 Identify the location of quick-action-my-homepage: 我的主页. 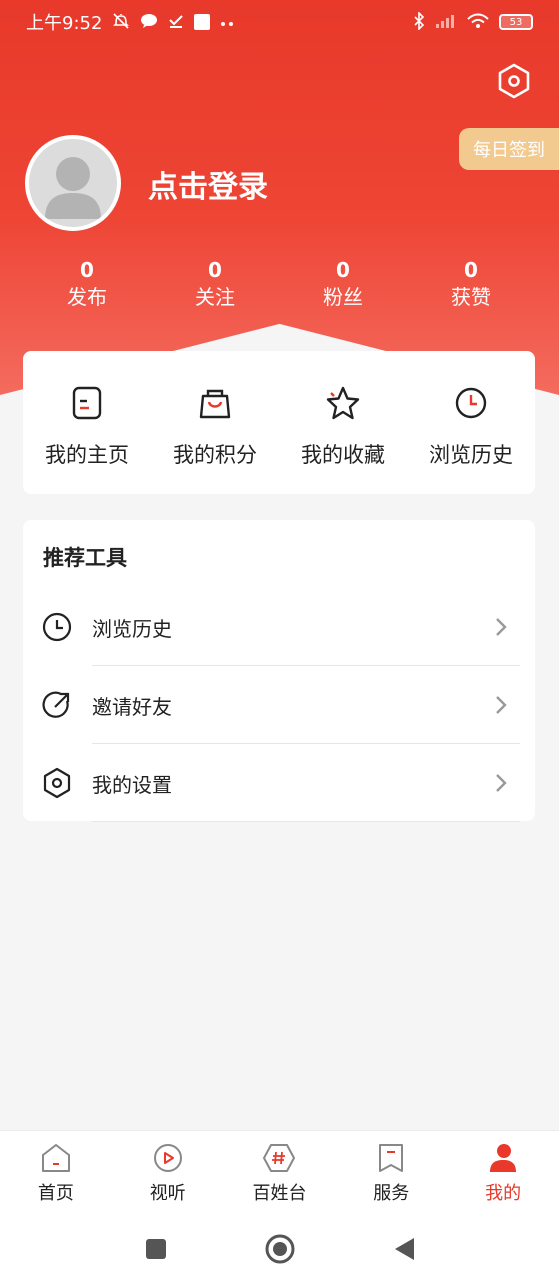
(87, 422).